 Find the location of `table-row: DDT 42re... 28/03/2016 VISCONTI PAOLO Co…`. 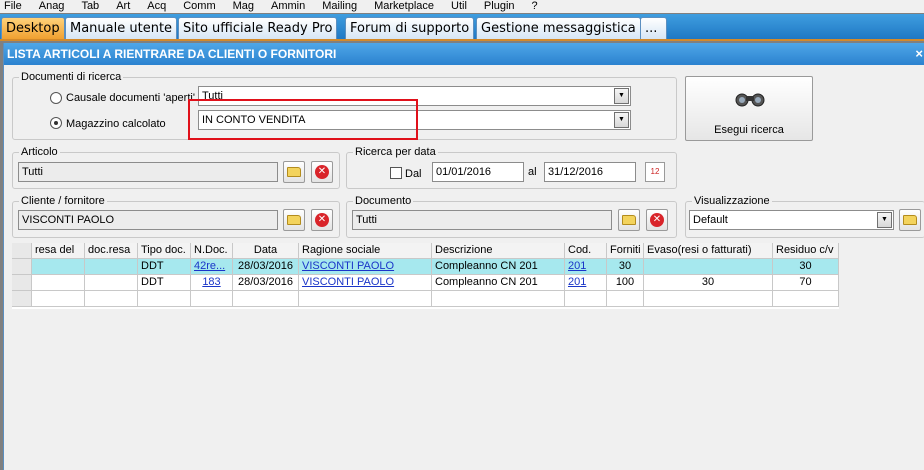

table-row: DDT 42re... 28/03/2016 VISCONTI PAOLO Co… is located at coordinates (425, 267).